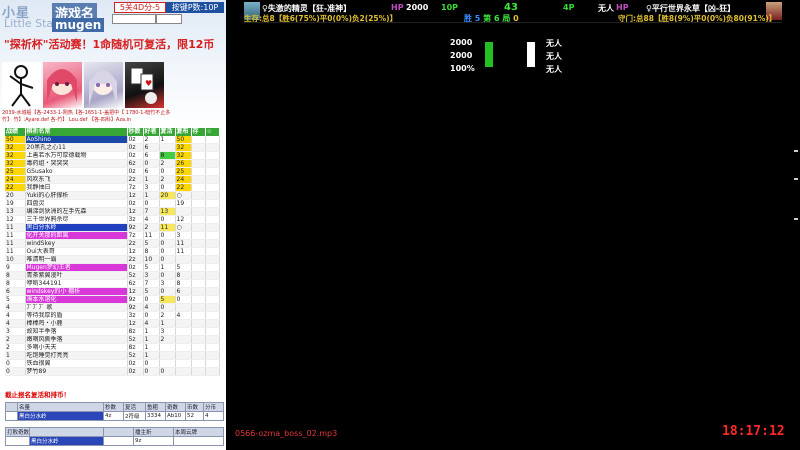  What do you see at coordinates (112, 292) in the screenshot?
I see `table-row: 6 windskey的小 棚析 1z 5 0 6` at bounding box center [112, 292].